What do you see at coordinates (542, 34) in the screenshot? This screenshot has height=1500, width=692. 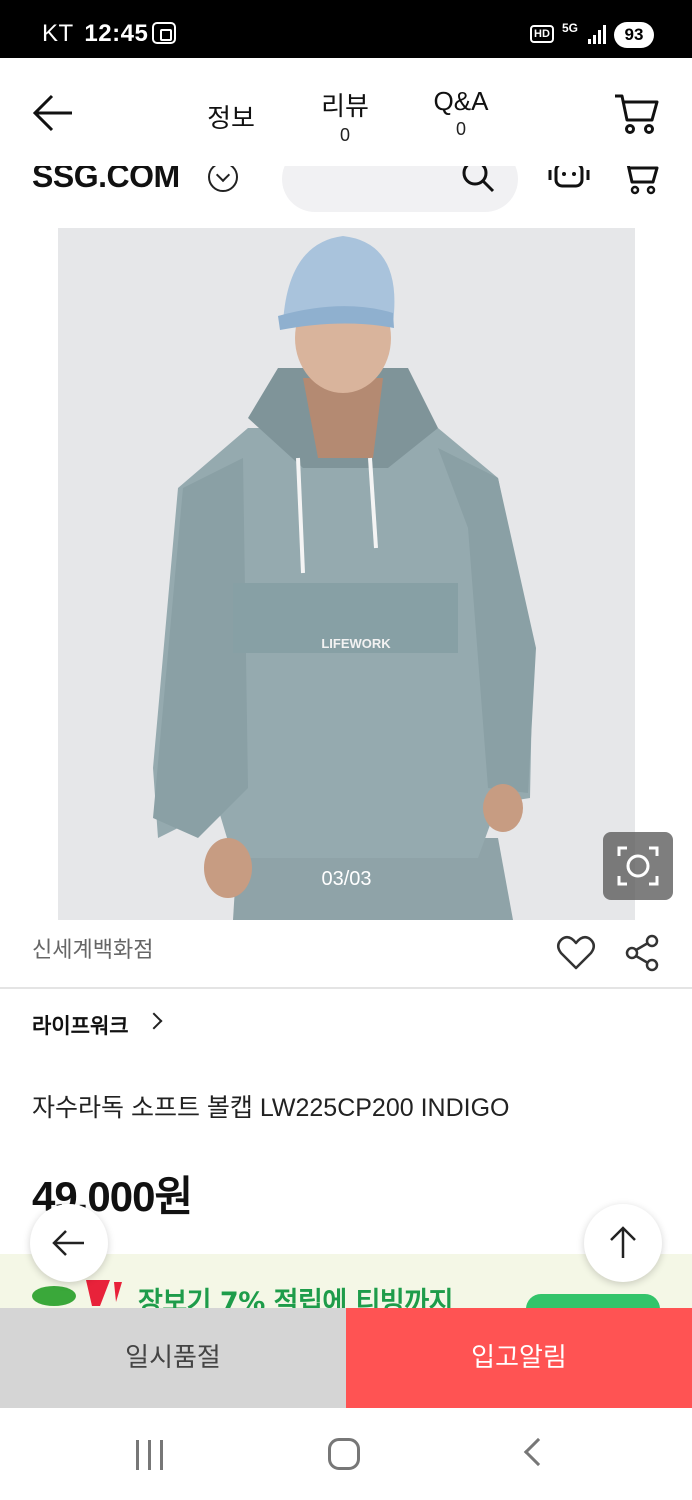 I see `hd-voice-icon: HD` at bounding box center [542, 34].